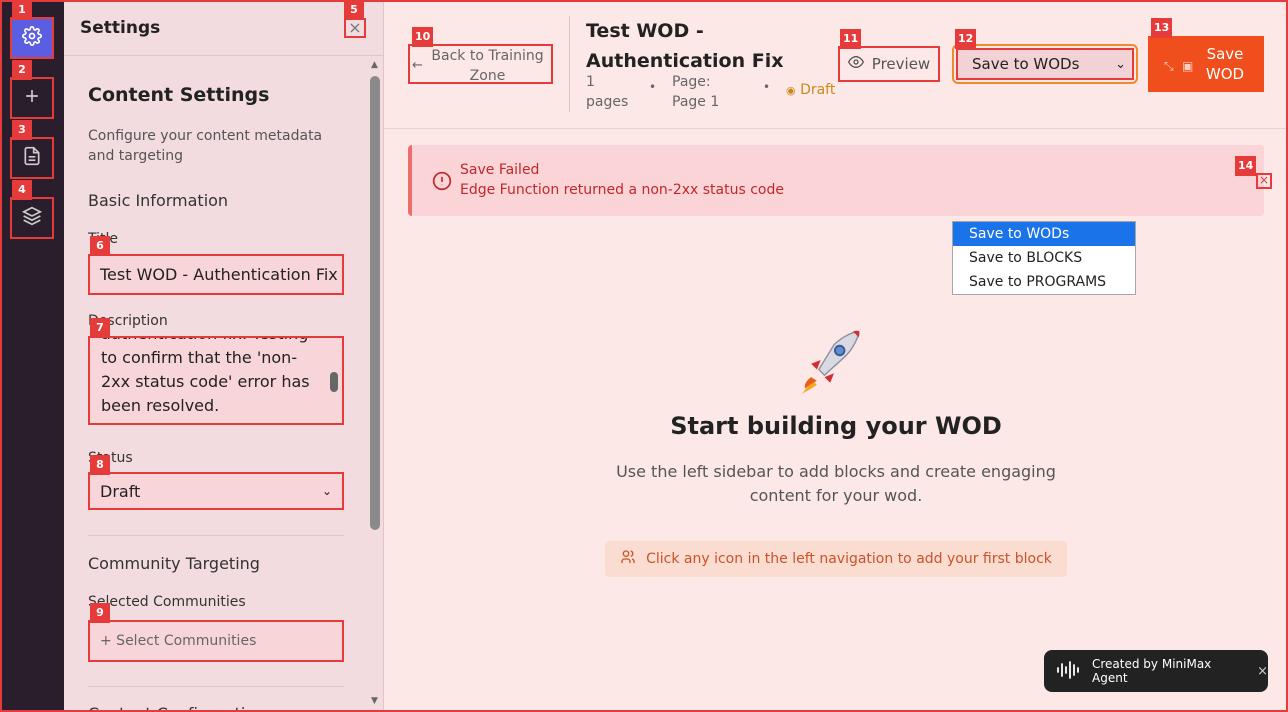  I want to click on plus-icon, so click(32, 98).